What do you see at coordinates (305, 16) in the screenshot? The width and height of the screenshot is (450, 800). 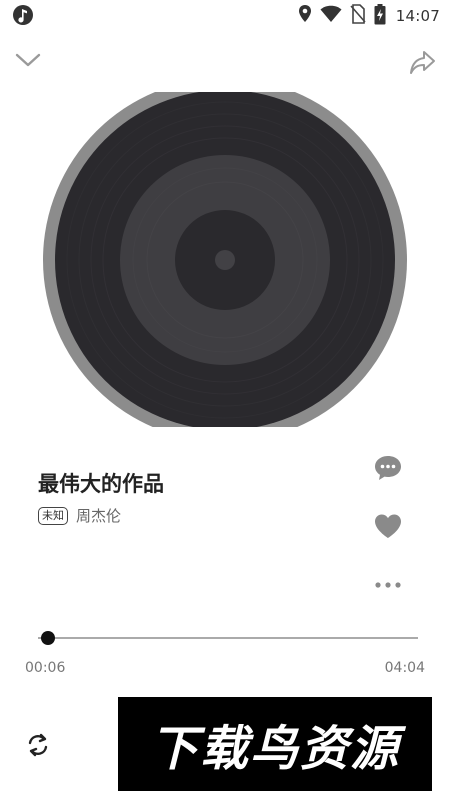 I see `location-icon` at bounding box center [305, 16].